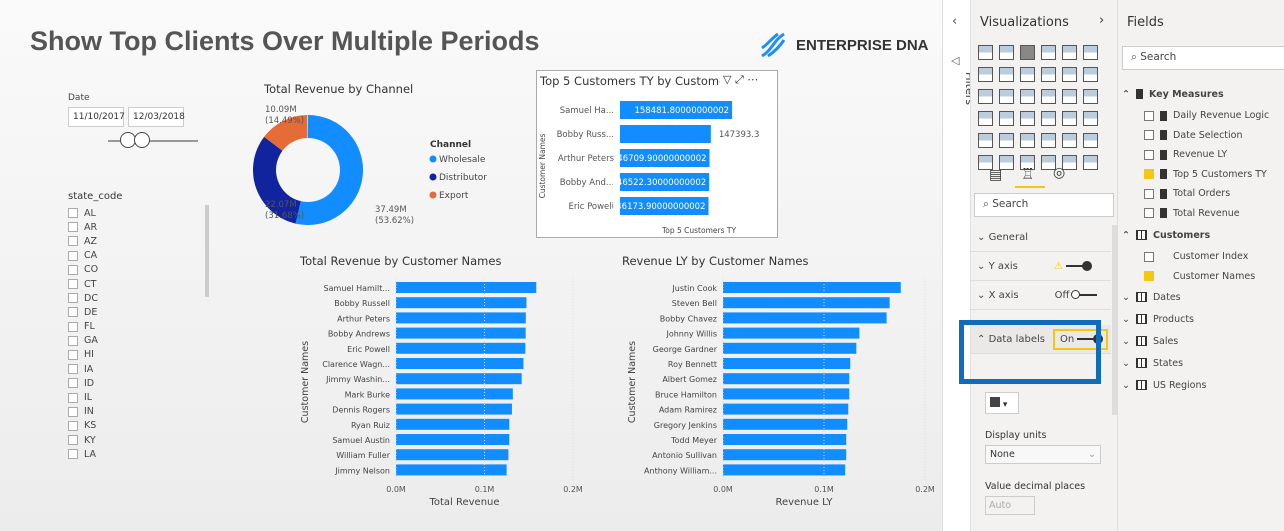 The image size is (1284, 531). Describe the element at coordinates (83, 383) in the screenshot. I see `state-item: ID` at that location.